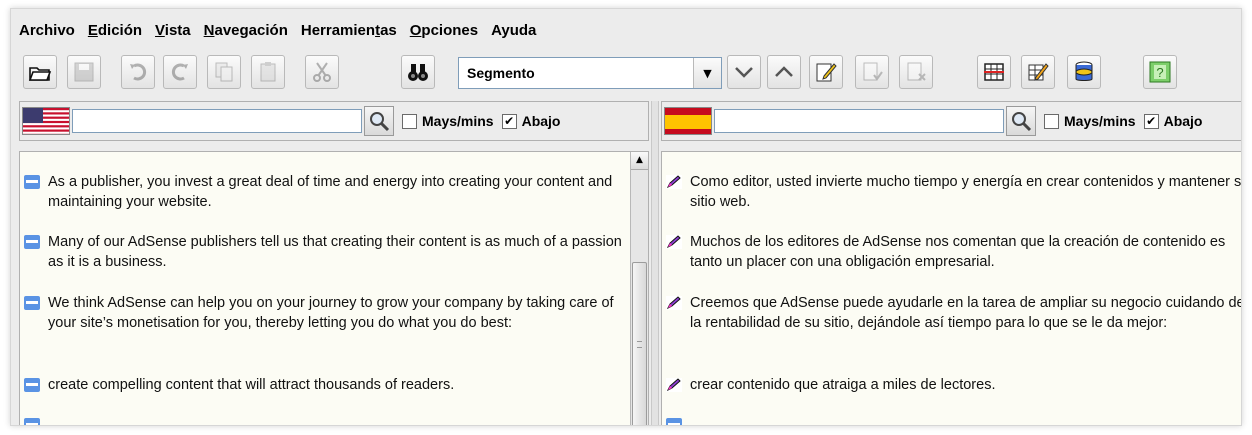 The width and height of the screenshot is (1252, 435). I want to click on edit-segment-button, so click(826, 72).